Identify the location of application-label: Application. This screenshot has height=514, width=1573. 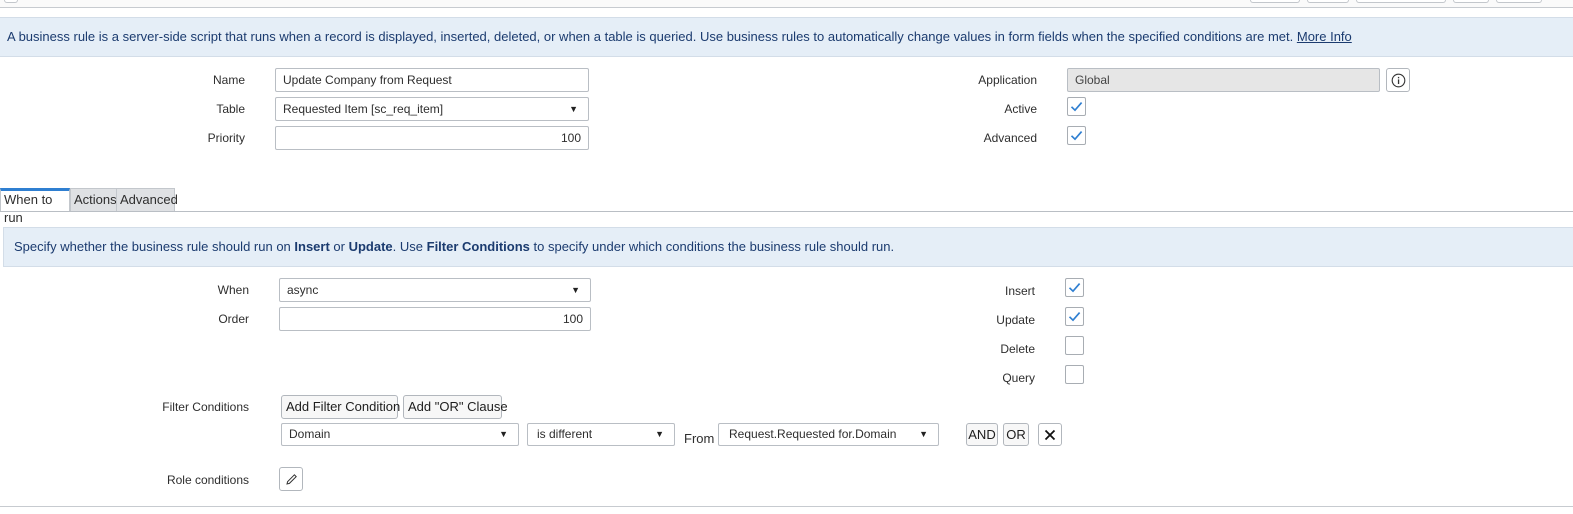
(1007, 80).